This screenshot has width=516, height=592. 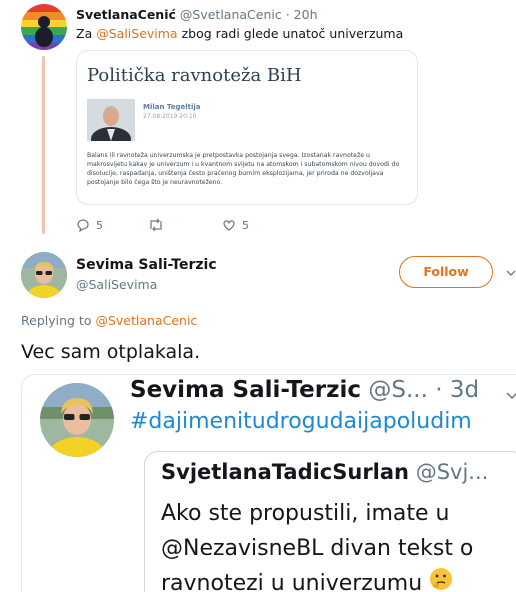 I want to click on reply-action: 5, so click(x=89, y=225).